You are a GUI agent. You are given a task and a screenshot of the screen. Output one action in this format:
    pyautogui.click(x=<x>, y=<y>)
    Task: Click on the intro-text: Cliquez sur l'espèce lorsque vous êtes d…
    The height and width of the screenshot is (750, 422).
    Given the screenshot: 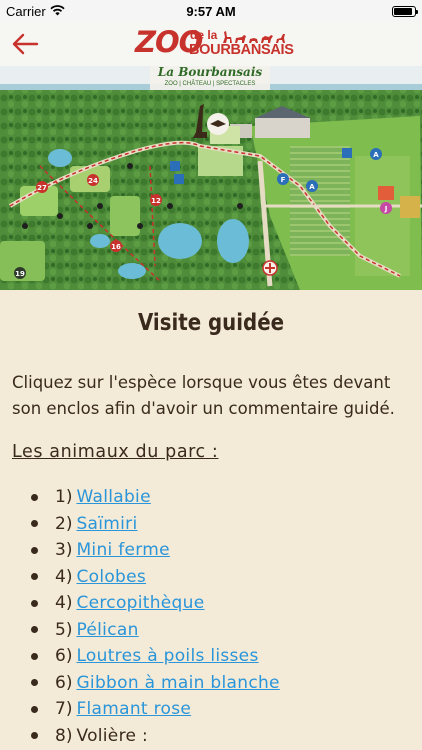 What is the action you would take?
    pyautogui.click(x=203, y=395)
    